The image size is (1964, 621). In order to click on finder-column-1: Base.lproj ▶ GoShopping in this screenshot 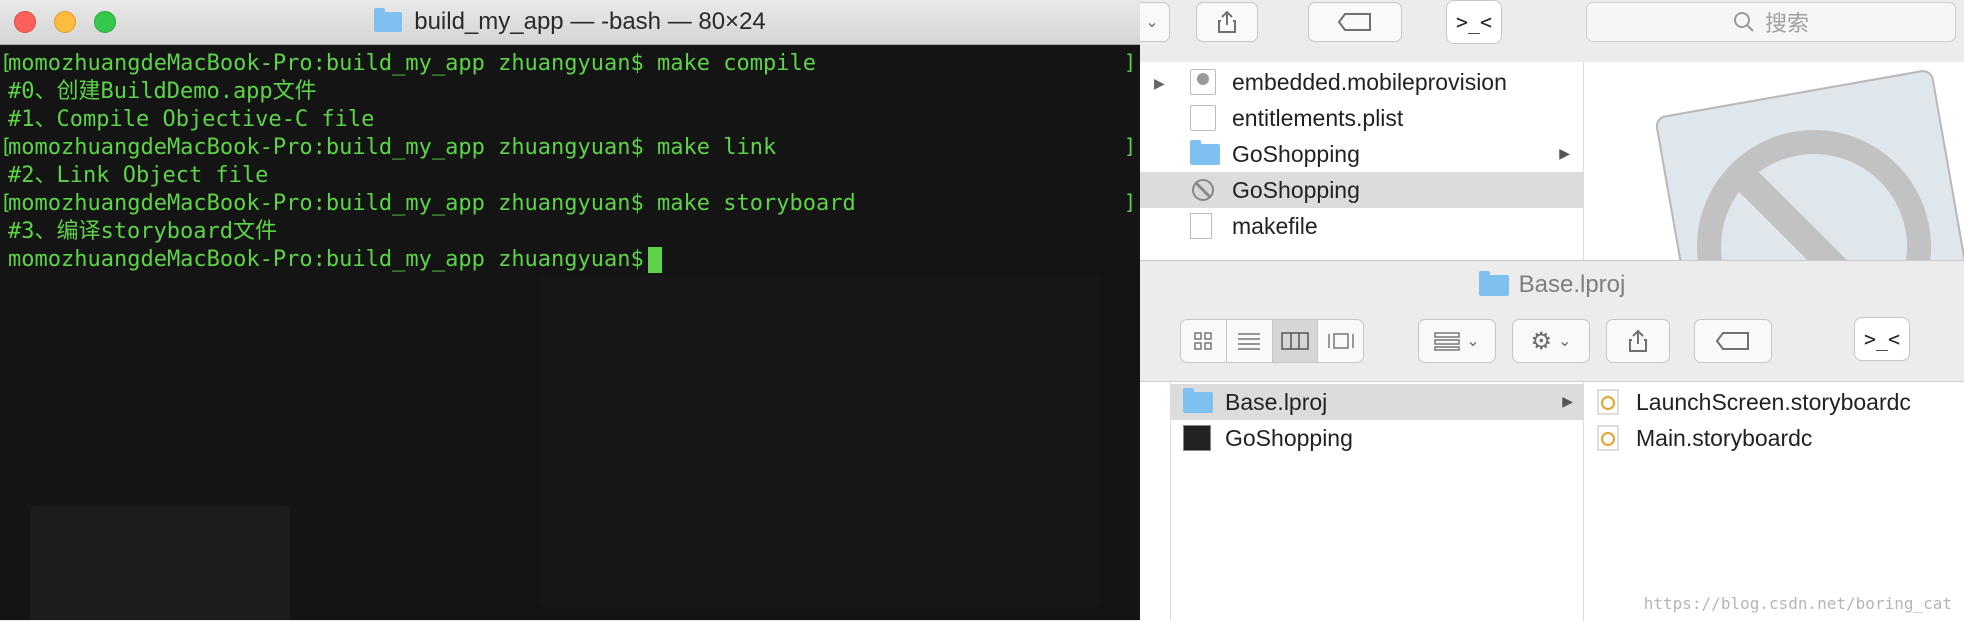, I will do `click(1377, 501)`.